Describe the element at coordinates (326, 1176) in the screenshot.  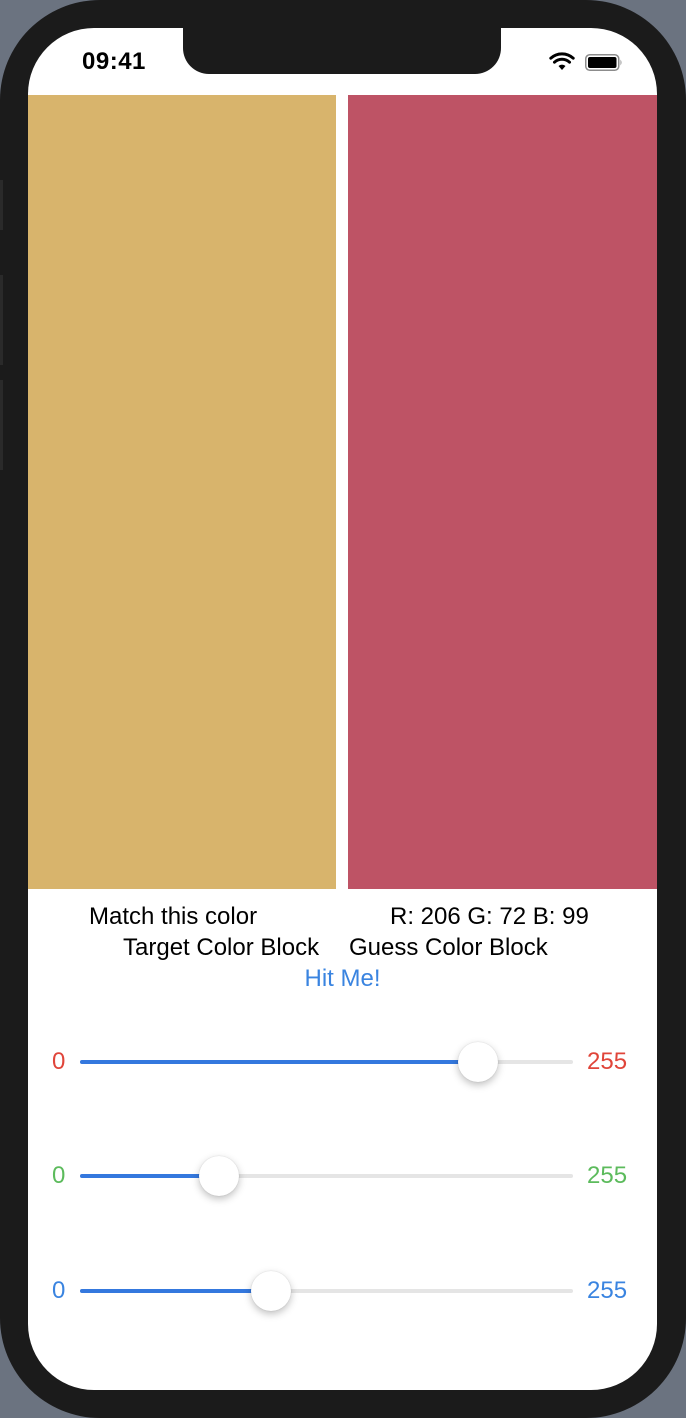
I see `green-slider-track` at that location.